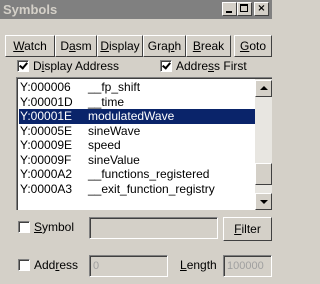 The height and width of the screenshot is (284, 320). I want to click on display-accel: D, so click(104, 46).